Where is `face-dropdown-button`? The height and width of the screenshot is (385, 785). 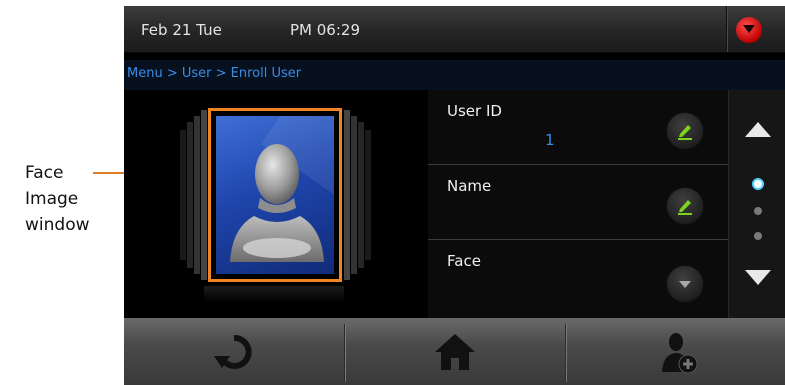 face-dropdown-button is located at coordinates (685, 284).